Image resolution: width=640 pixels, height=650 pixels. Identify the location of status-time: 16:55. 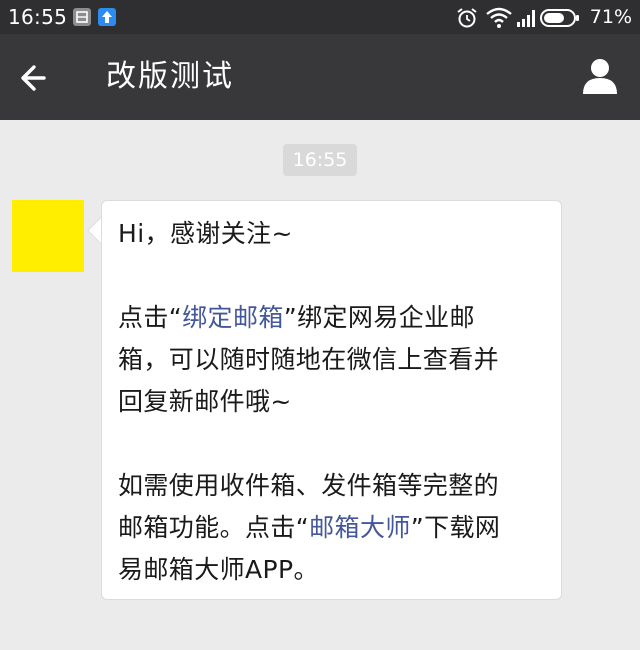
(38, 17).